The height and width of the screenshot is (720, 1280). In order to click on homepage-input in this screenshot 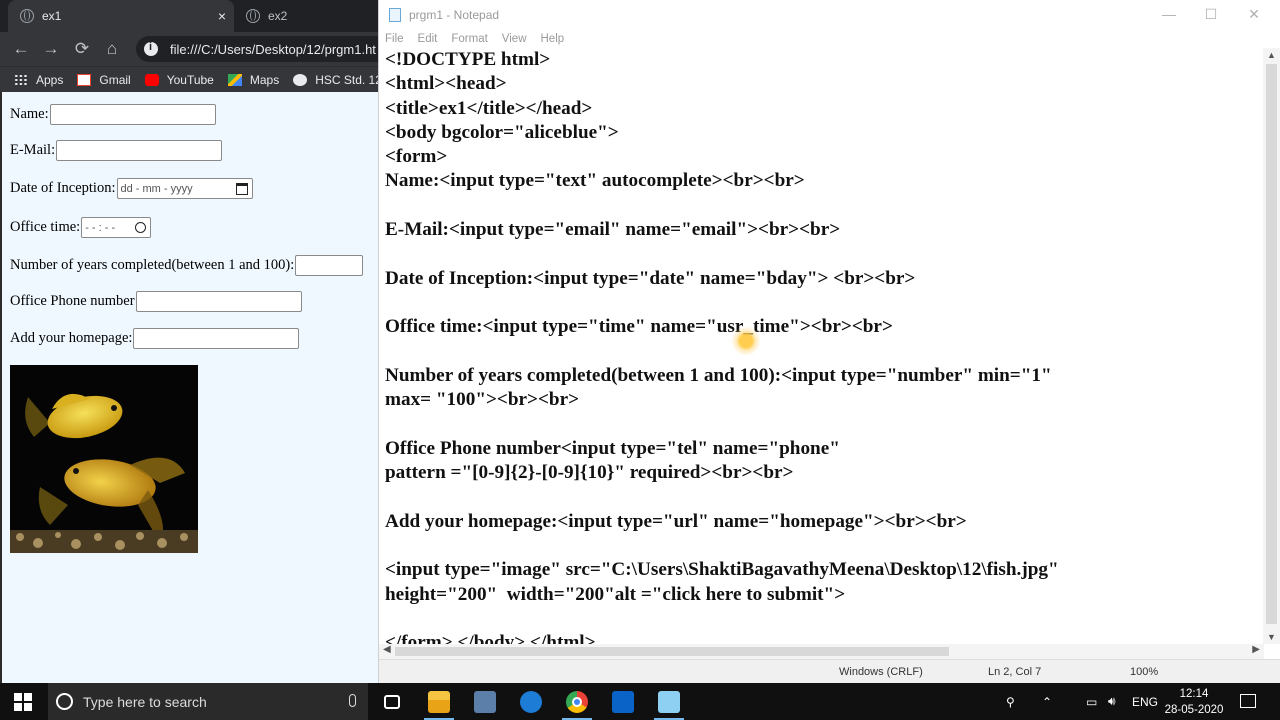, I will do `click(216, 338)`.